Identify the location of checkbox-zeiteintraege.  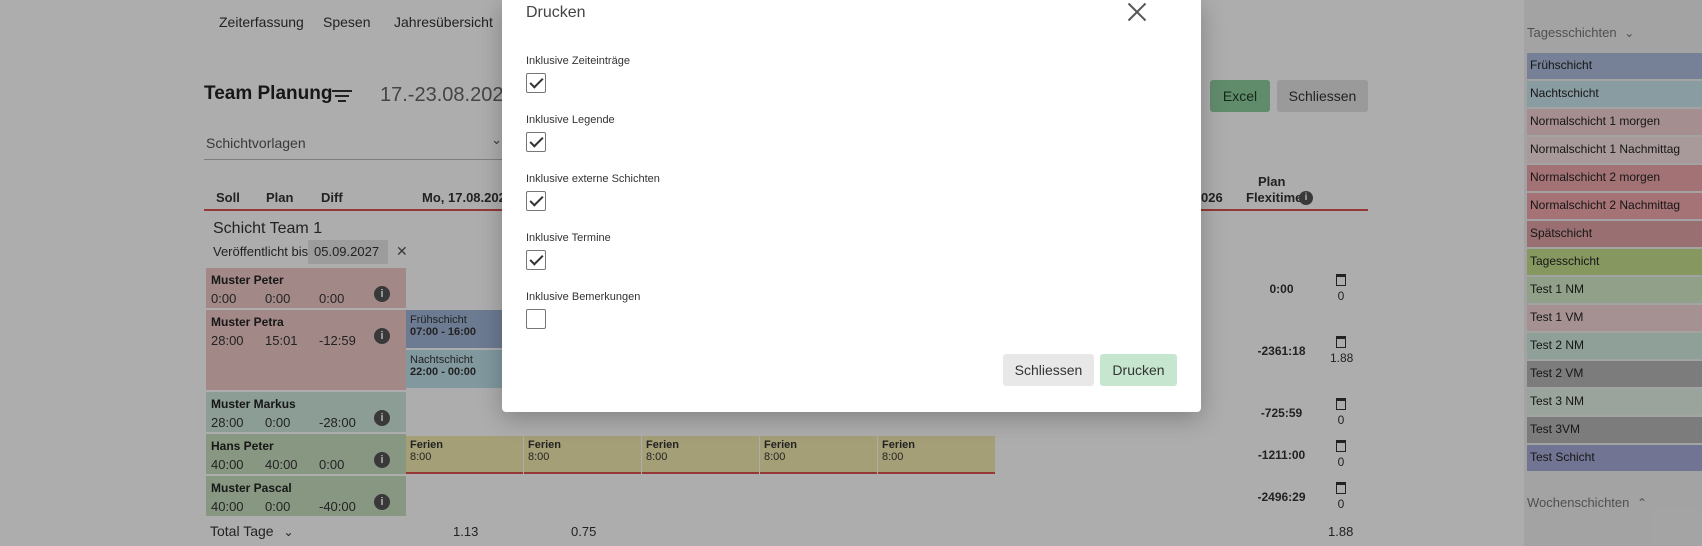
(536, 83).